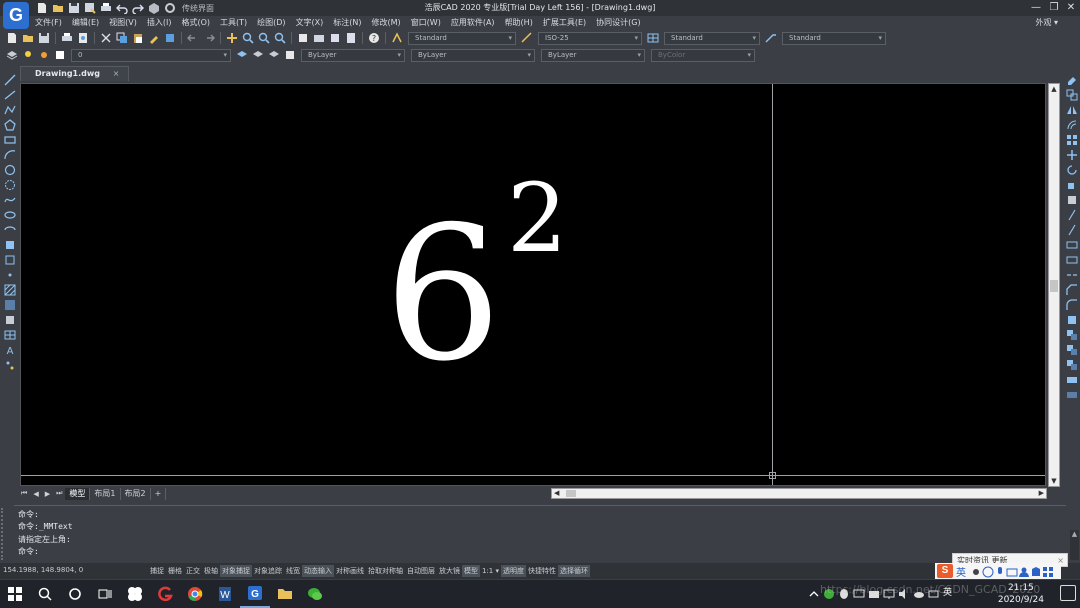 Image resolution: width=1080 pixels, height=608 pixels. I want to click on microphone-icon, so click(999, 571).